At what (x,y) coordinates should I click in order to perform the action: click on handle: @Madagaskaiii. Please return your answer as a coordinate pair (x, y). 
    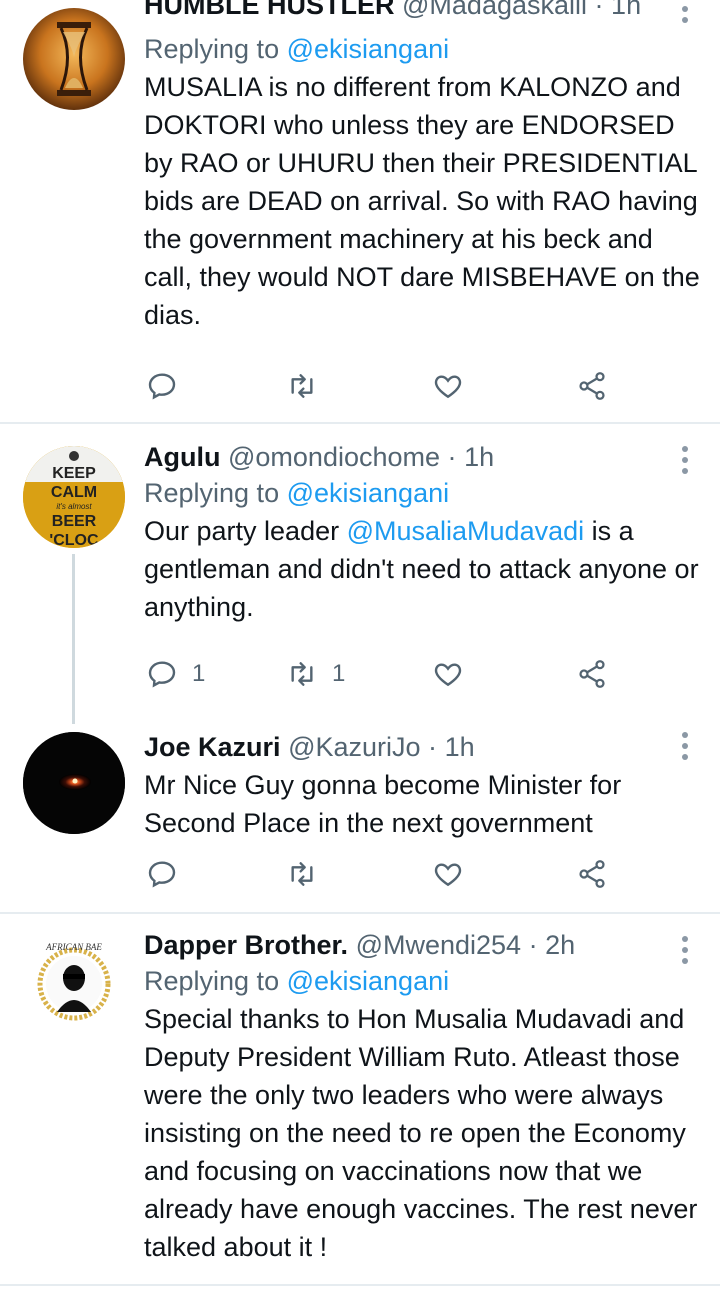
    Looking at the image, I should click on (494, 10).